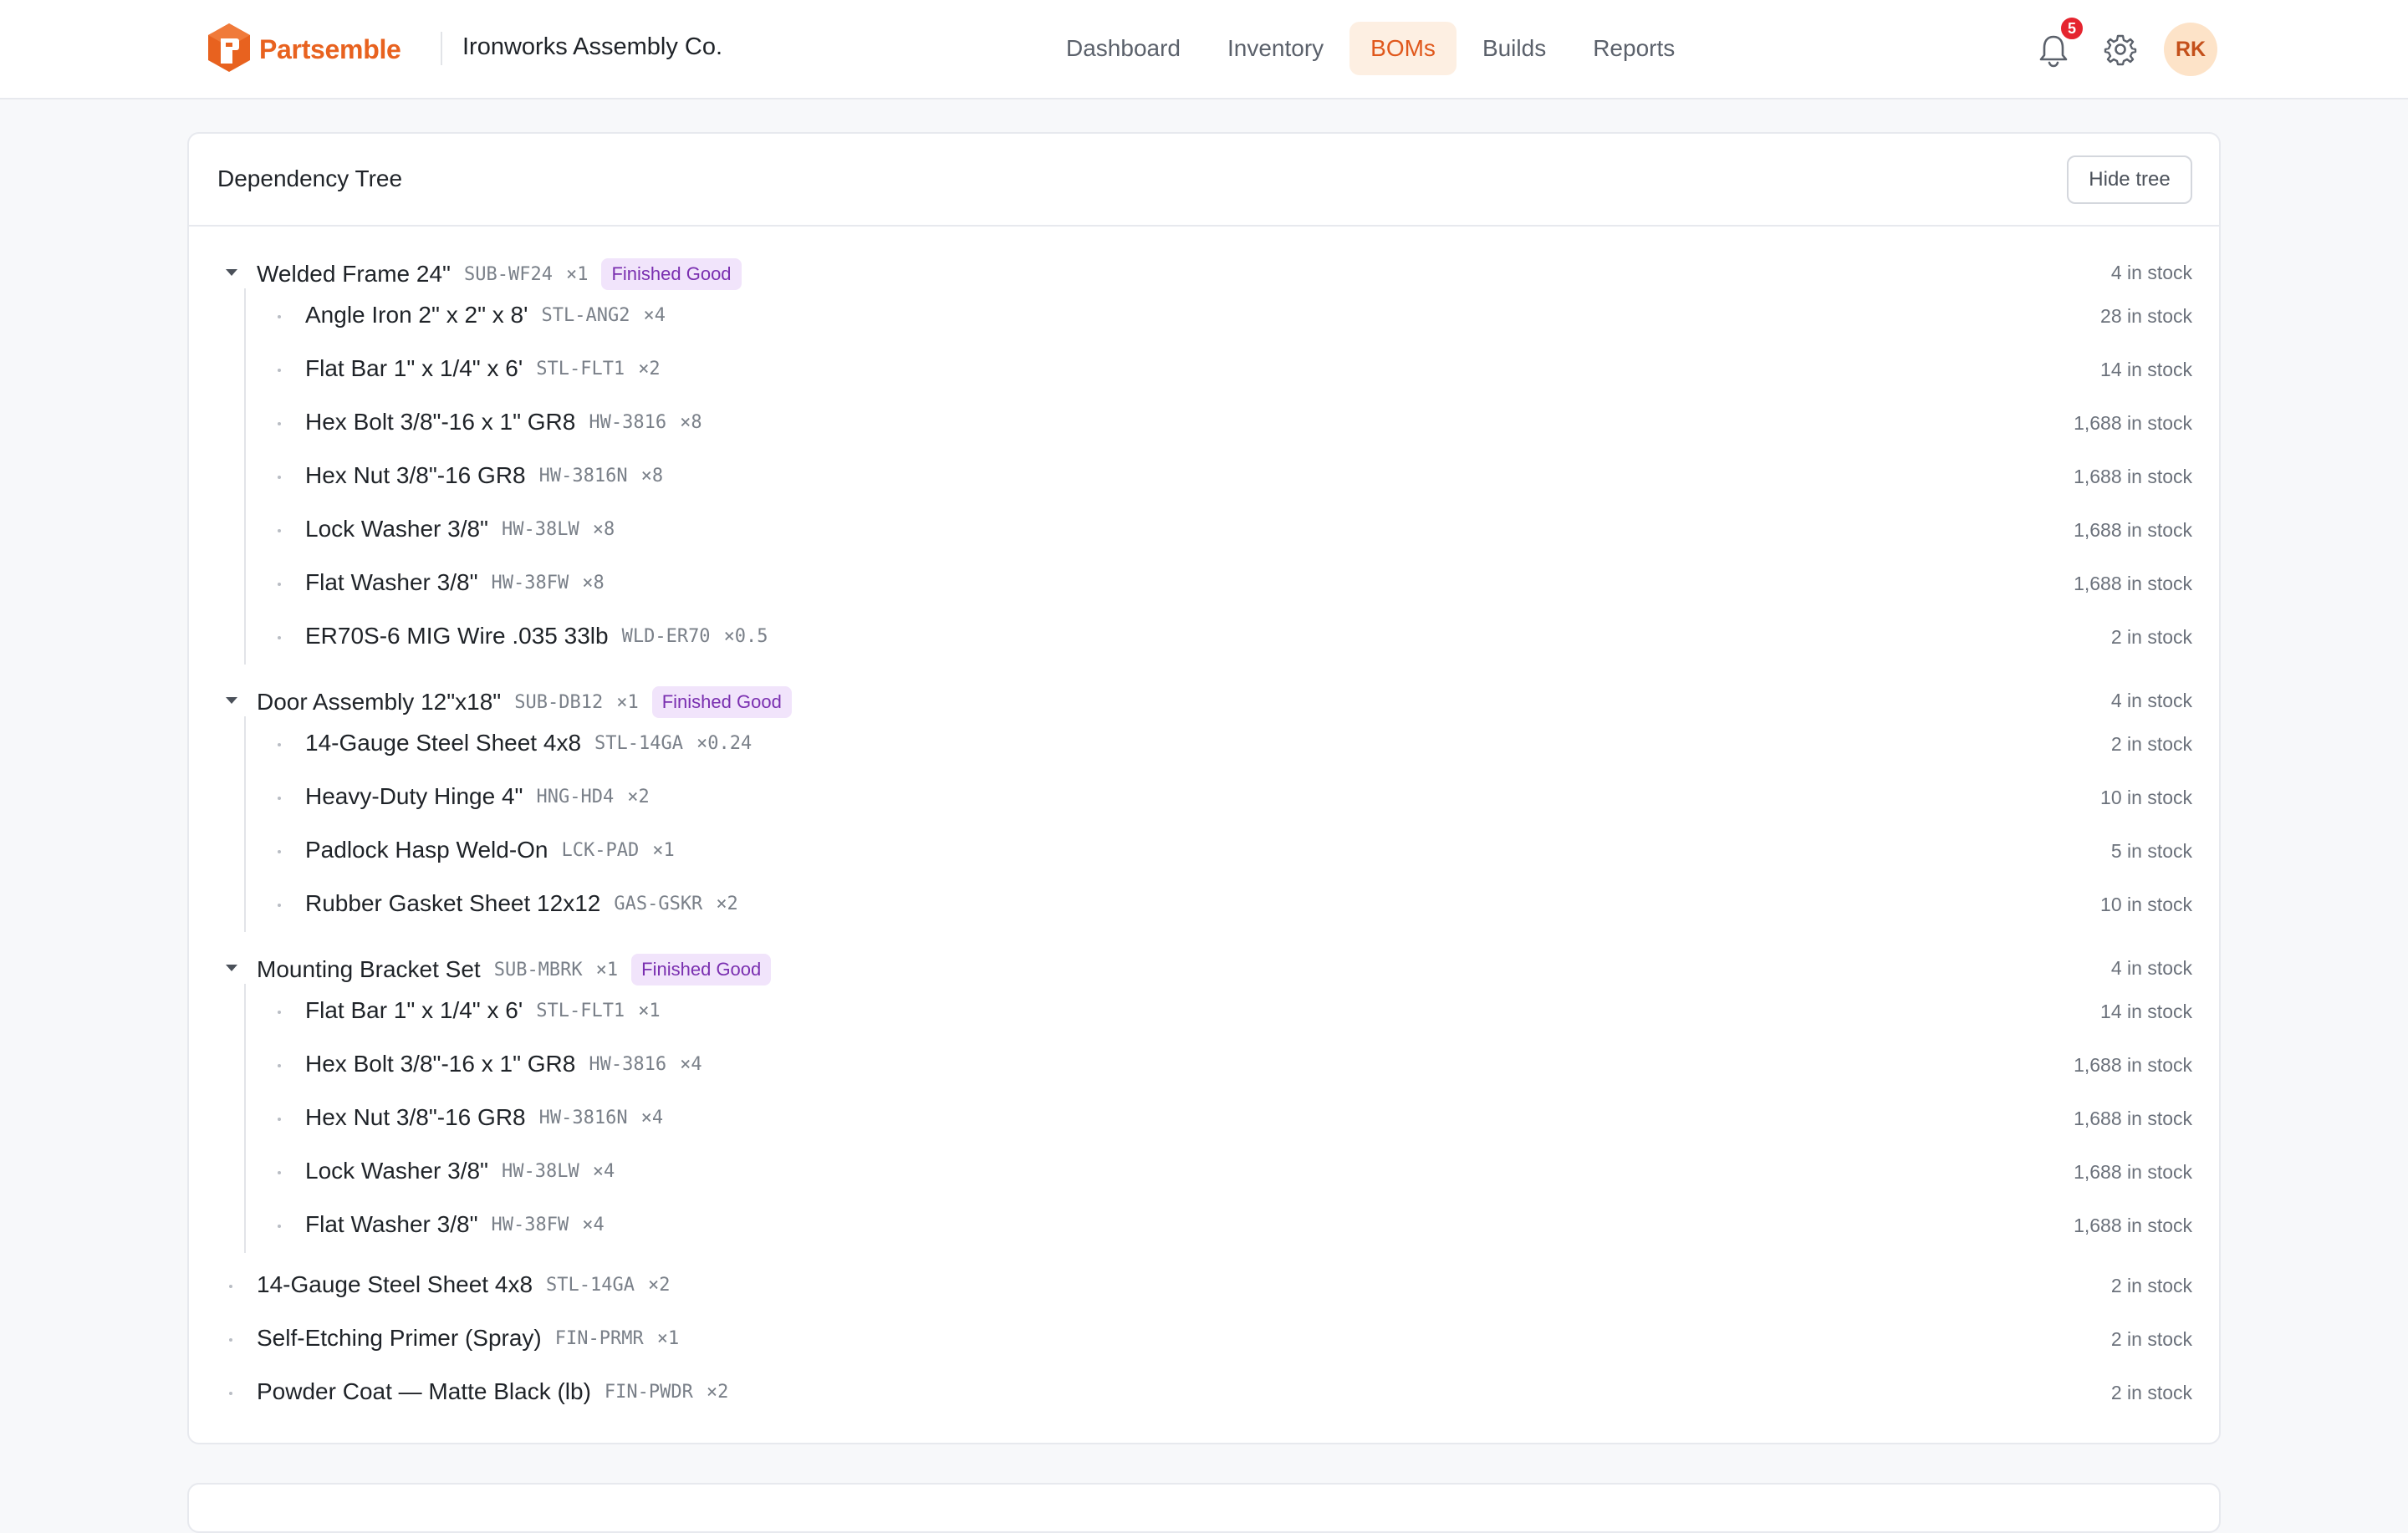 This screenshot has width=2408, height=1533. What do you see at coordinates (369, 969) in the screenshot?
I see `item-label: Mounting Bracket Set` at bounding box center [369, 969].